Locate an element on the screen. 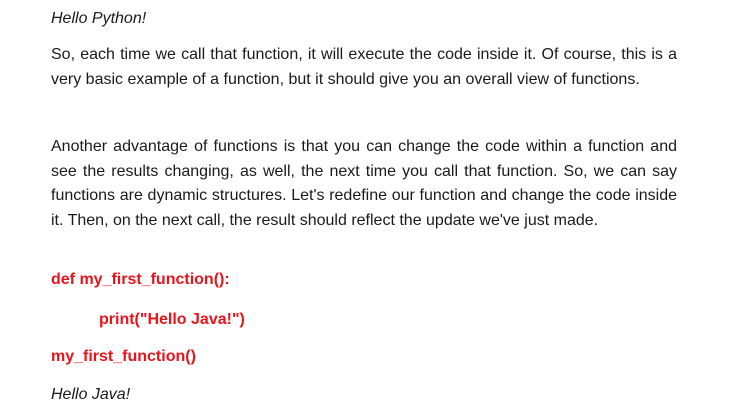 The image size is (729, 416). code-line-print: print("Hello Java!") is located at coordinates (172, 319).